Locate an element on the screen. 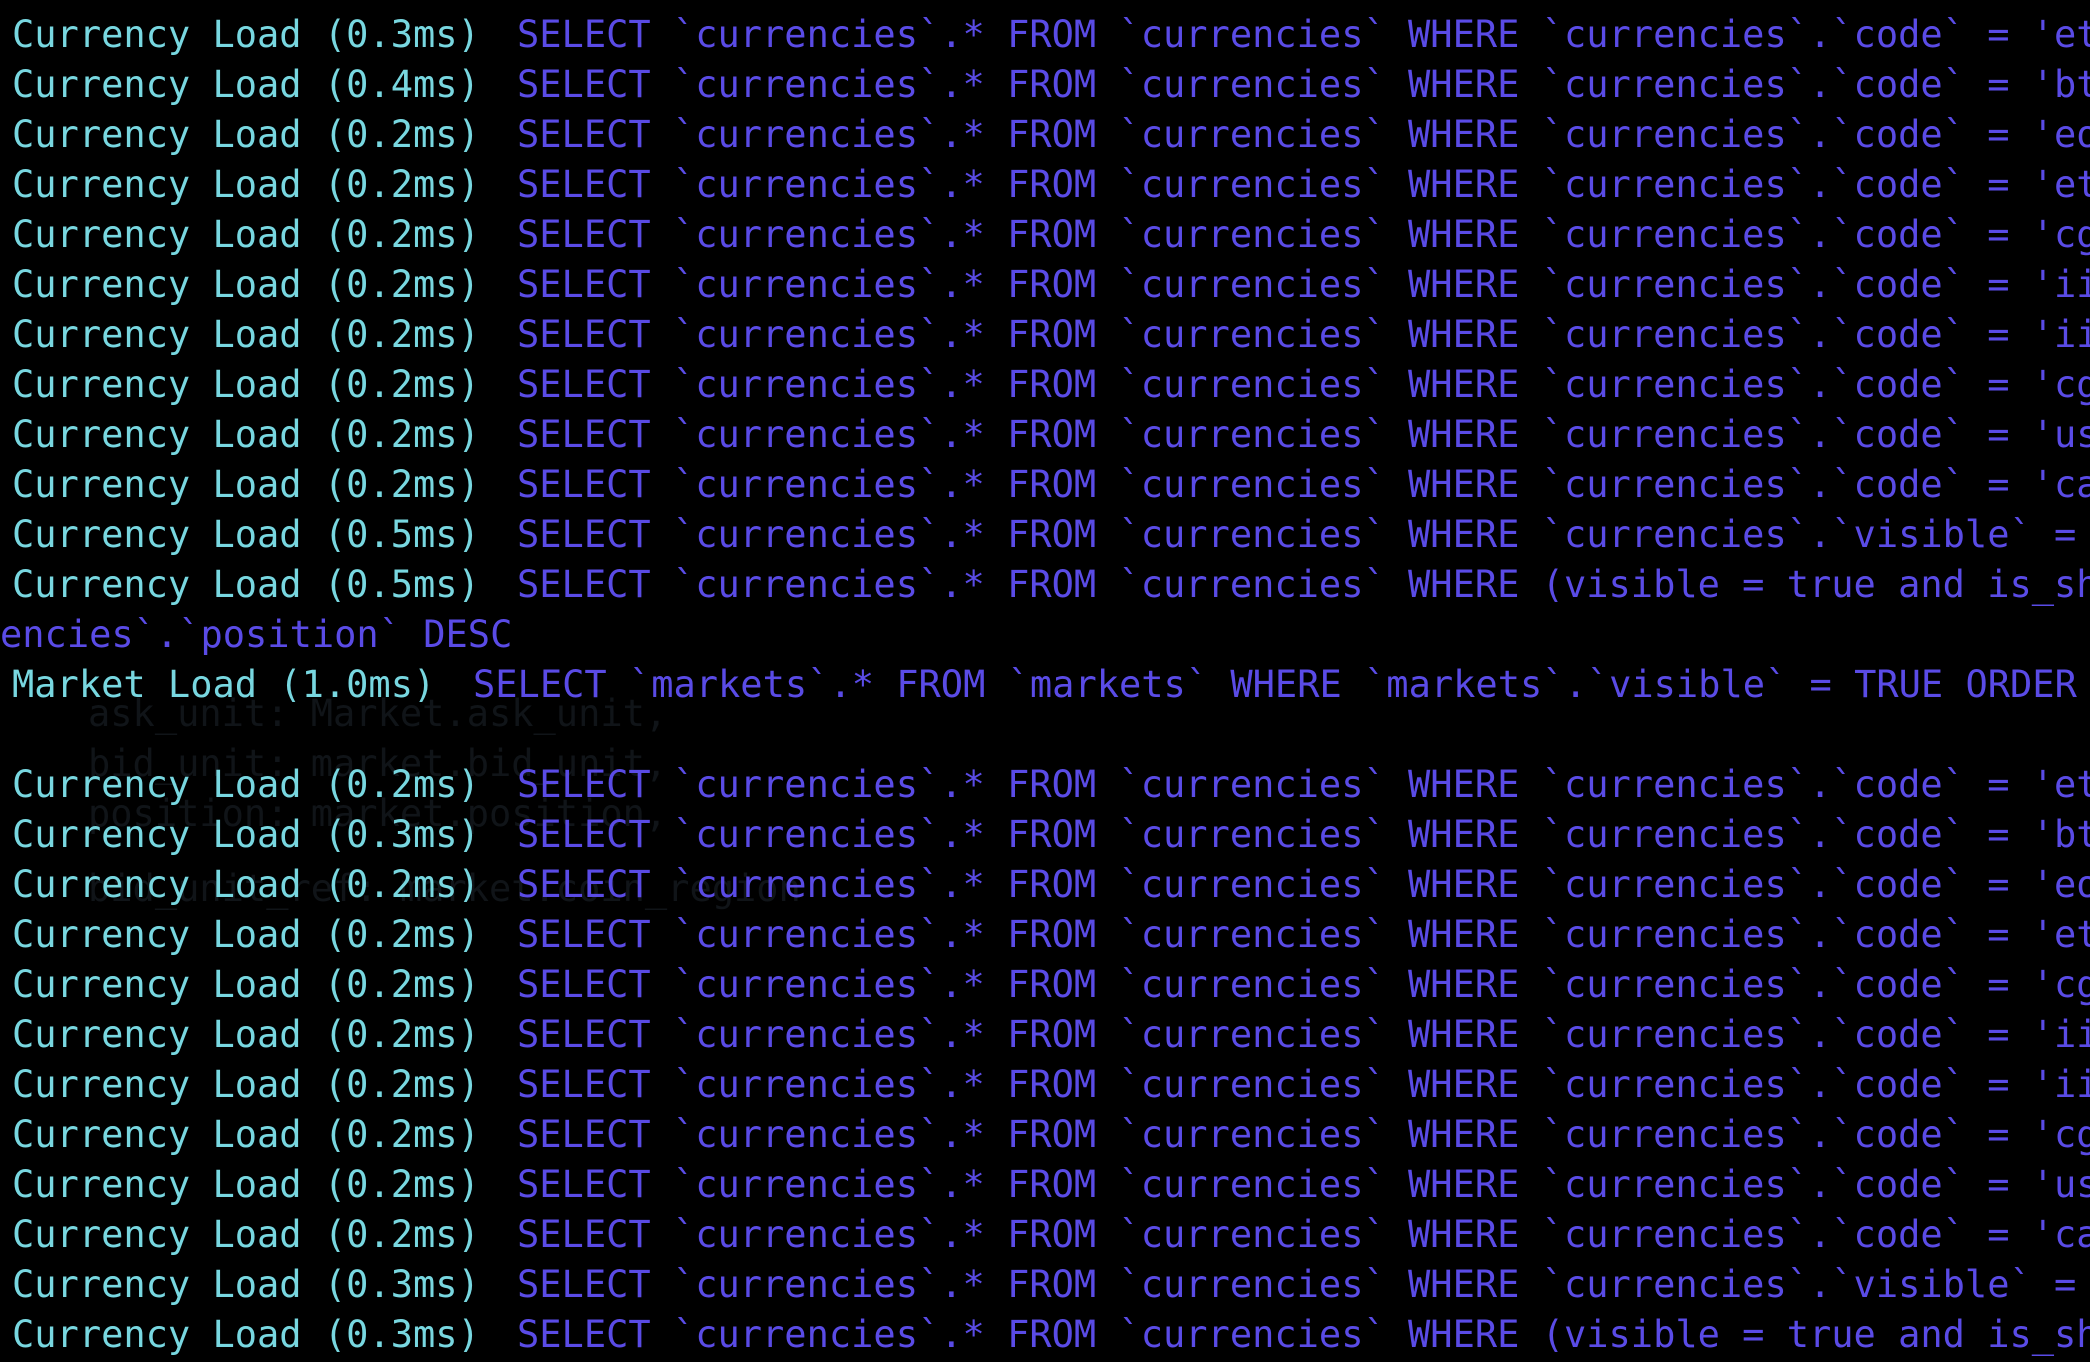  sql-statement: encies`.`position` DESC is located at coordinates (256, 634).